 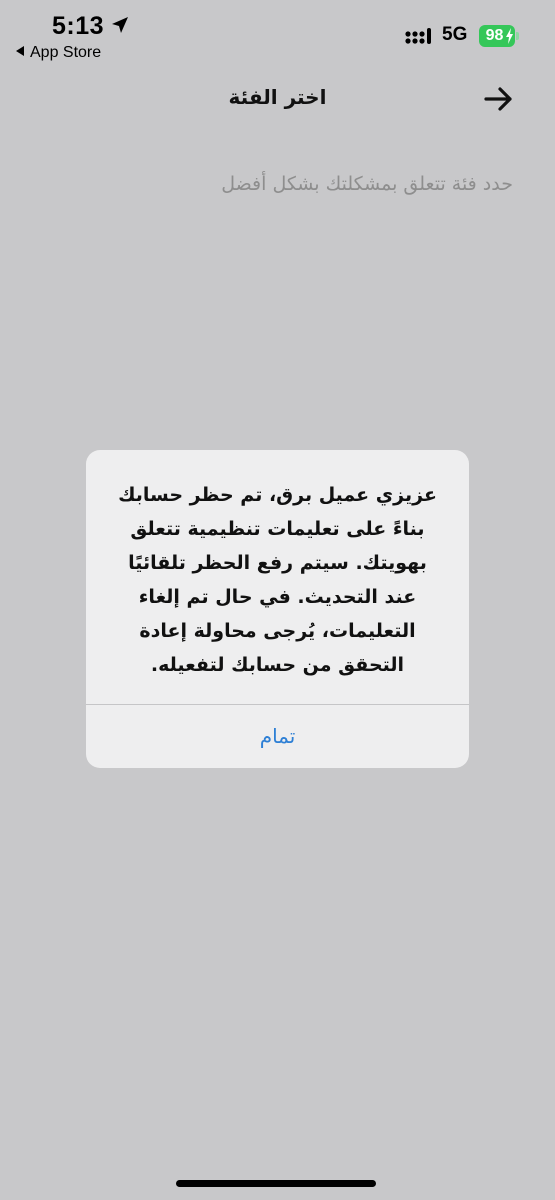 What do you see at coordinates (277, 35) in the screenshot?
I see `status-bar: 5:13 App Store 5G 98` at bounding box center [277, 35].